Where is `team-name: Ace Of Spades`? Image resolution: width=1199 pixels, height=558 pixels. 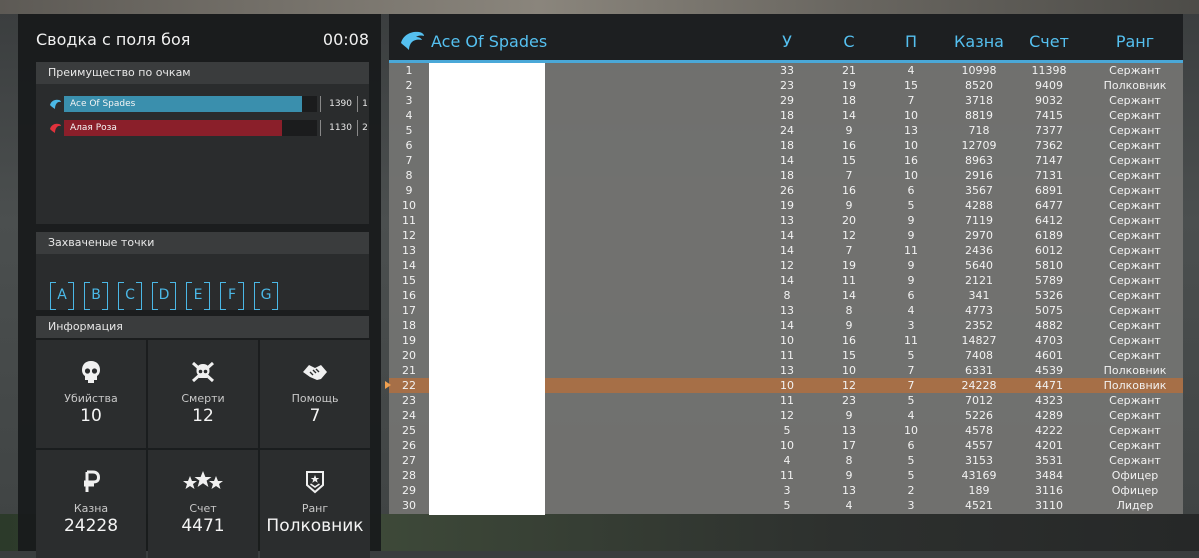
team-name: Ace Of Spades is located at coordinates (103, 104).